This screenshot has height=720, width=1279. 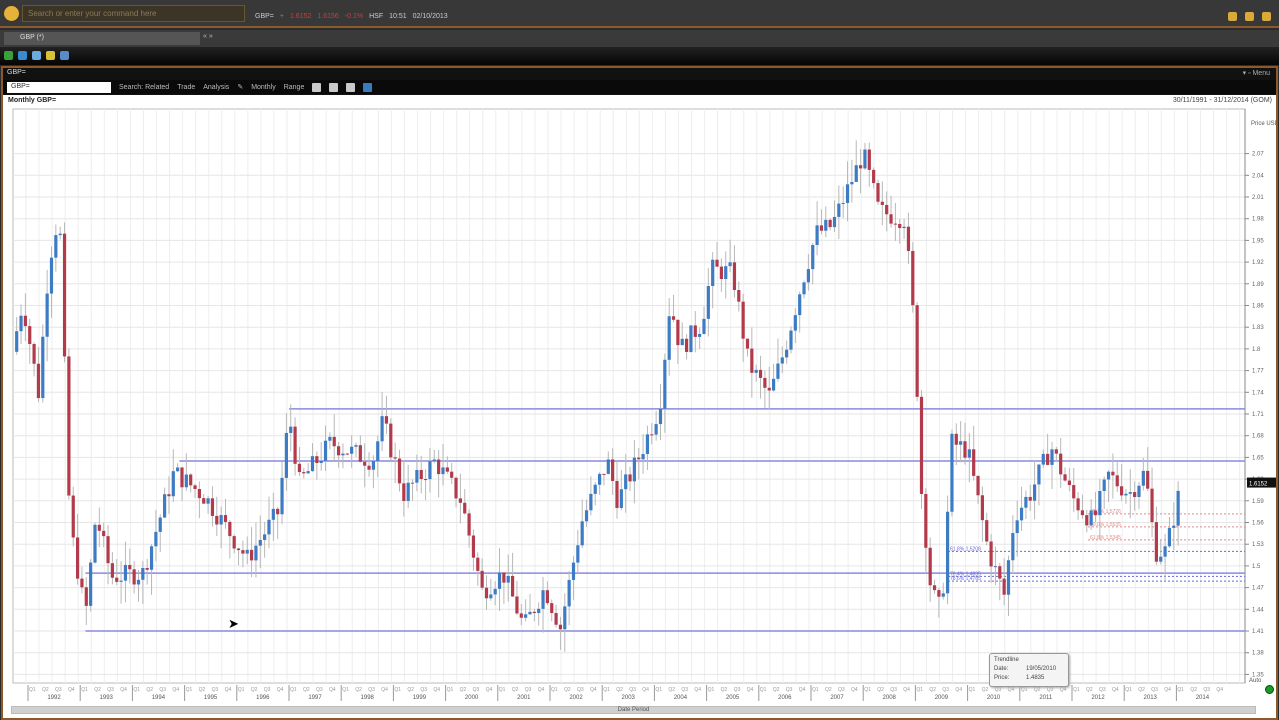 What do you see at coordinates (144, 87) in the screenshot?
I see `search-related-menu: Search: Related` at bounding box center [144, 87].